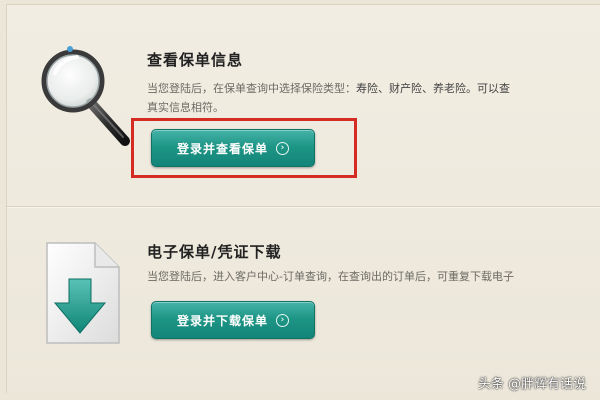 Image resolution: width=600 pixels, height=400 pixels. Describe the element at coordinates (83, 293) in the screenshot. I see `document-download-icon` at that location.